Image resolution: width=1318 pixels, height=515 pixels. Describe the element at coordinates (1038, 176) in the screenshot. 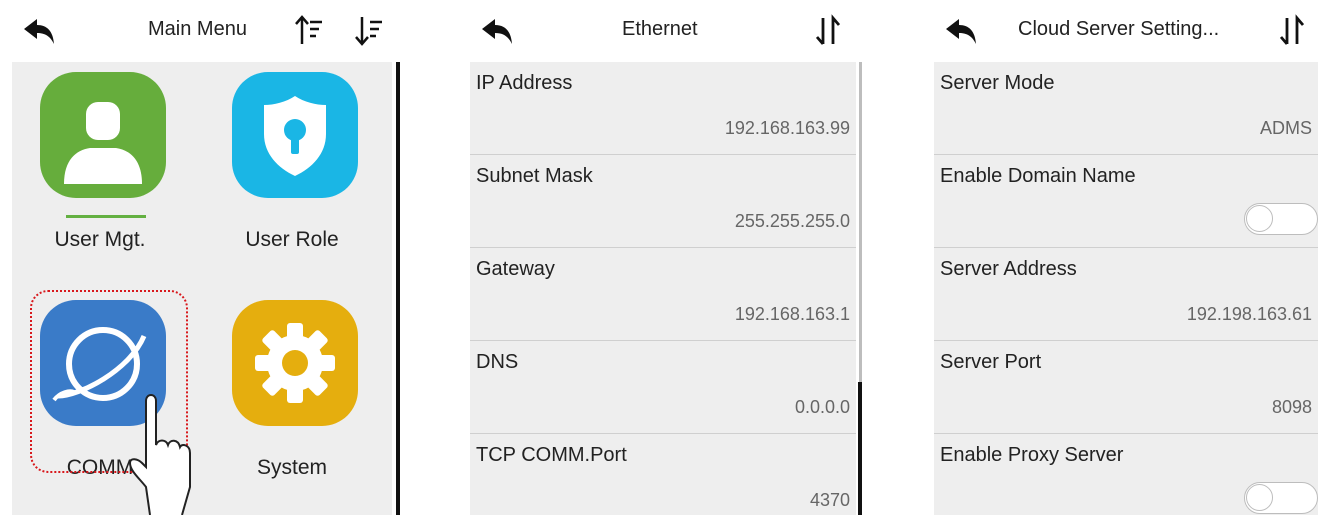

I see `row-label: Enable Domain Name` at that location.